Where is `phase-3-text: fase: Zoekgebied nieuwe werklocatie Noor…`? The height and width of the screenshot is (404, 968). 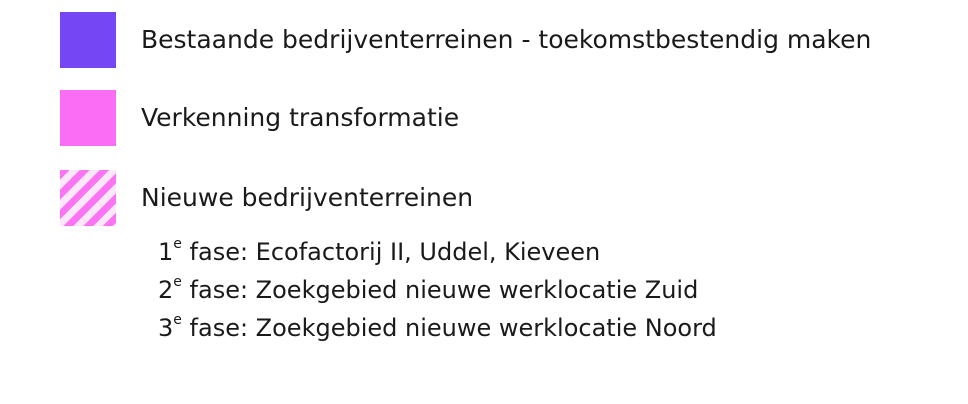 phase-3-text: fase: Zoekgebied nieuwe werklocatie Noor… is located at coordinates (449, 328).